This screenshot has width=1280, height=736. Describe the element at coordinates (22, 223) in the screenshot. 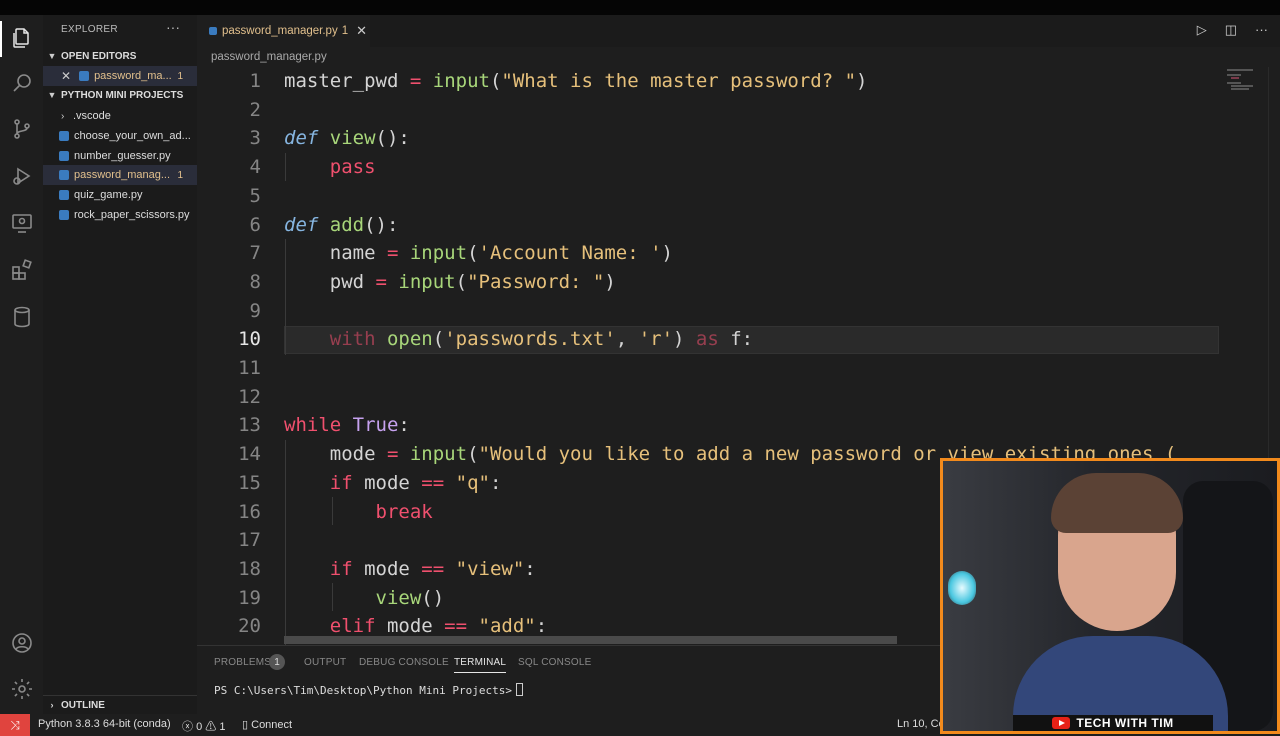

I see `remote-explorer-icon` at that location.